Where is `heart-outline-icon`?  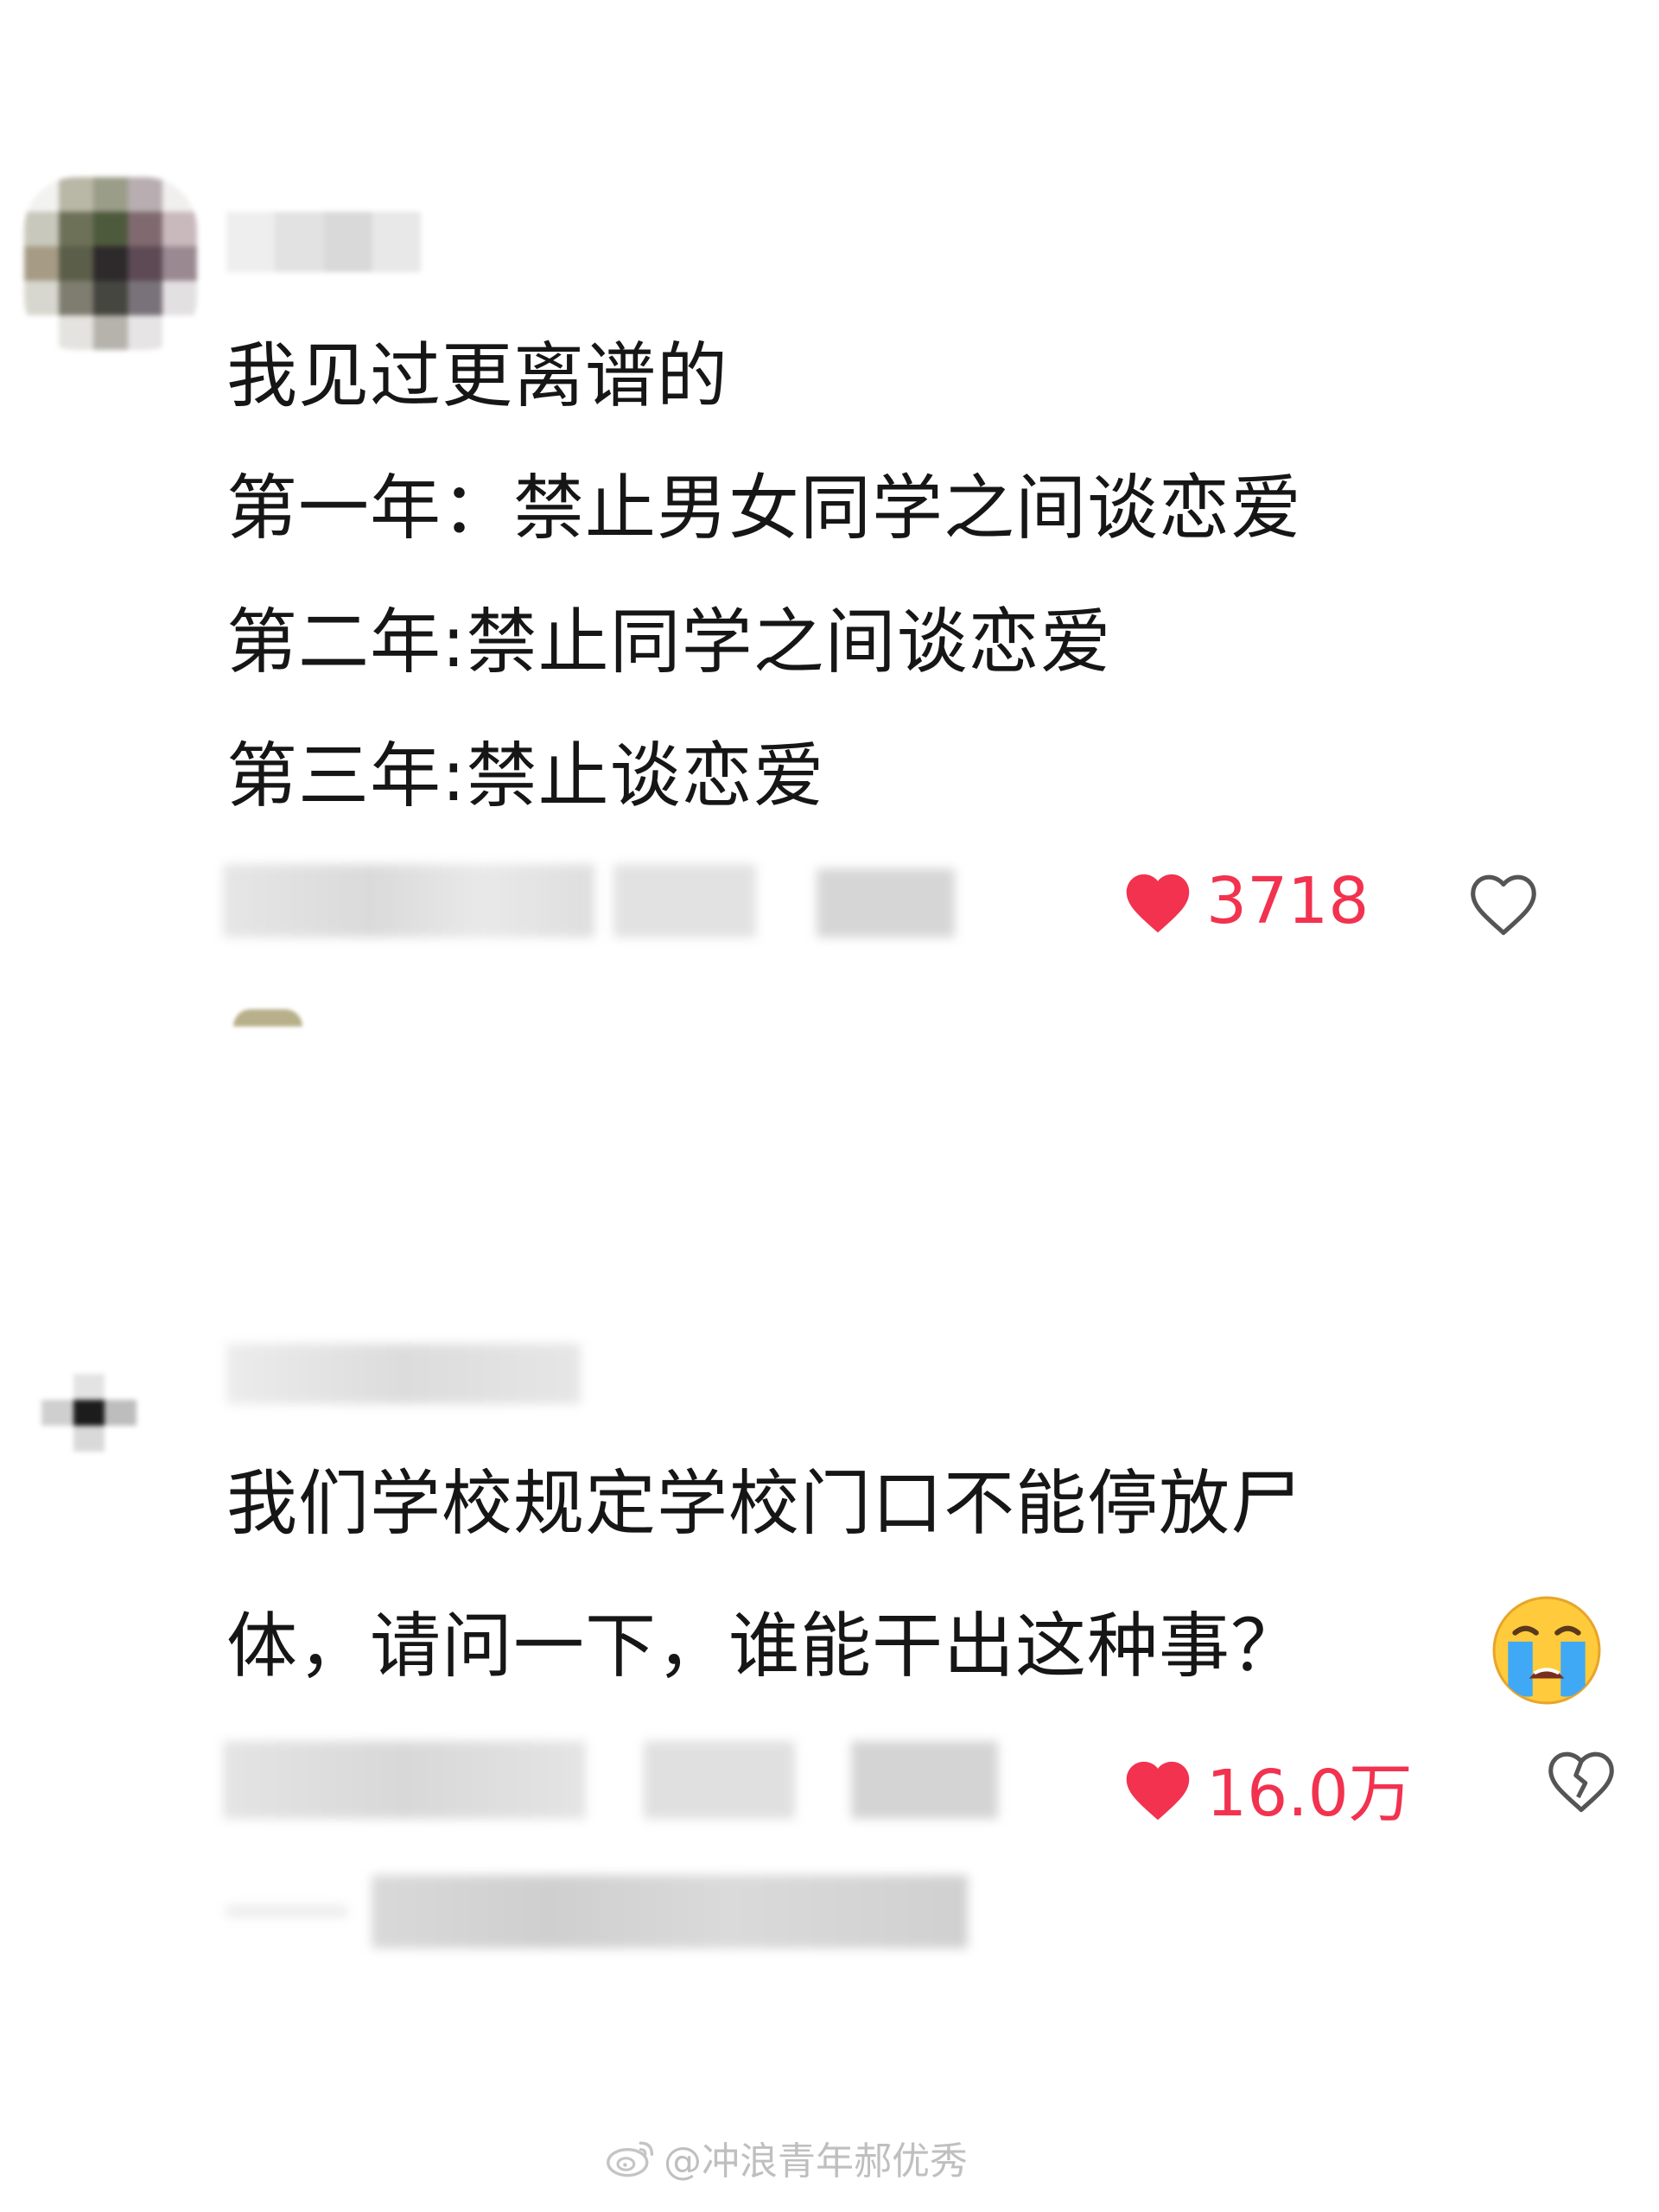 heart-outline-icon is located at coordinates (1503, 903).